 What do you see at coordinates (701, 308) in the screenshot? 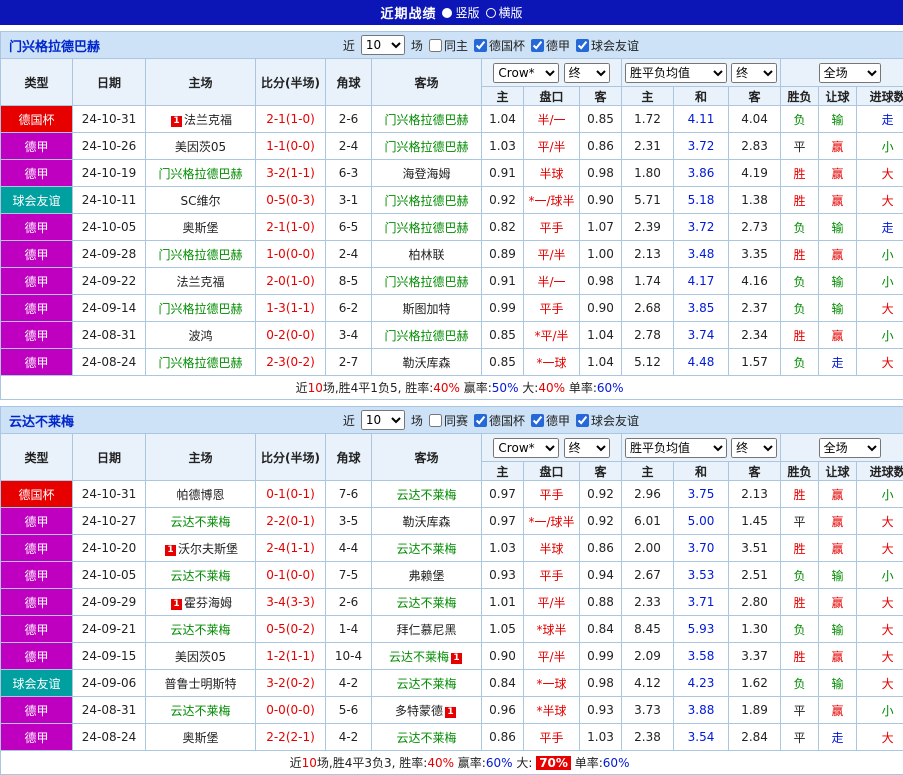
I see `cell-text: 3.85` at bounding box center [701, 308].